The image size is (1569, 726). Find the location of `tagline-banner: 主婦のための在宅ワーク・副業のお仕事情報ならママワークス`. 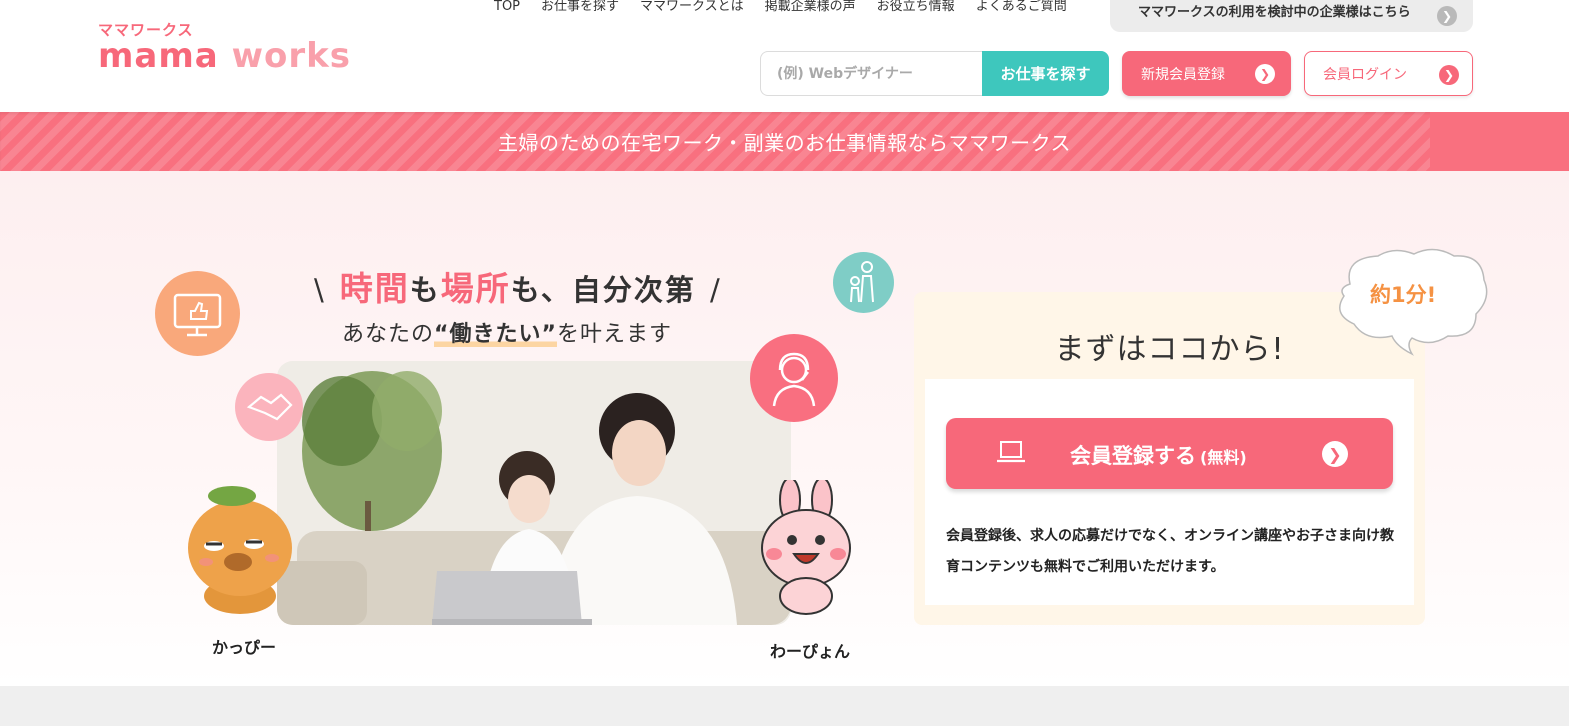

tagline-banner: 主婦のための在宅ワーク・副業のお仕事情報ならママワークス is located at coordinates (784, 141).